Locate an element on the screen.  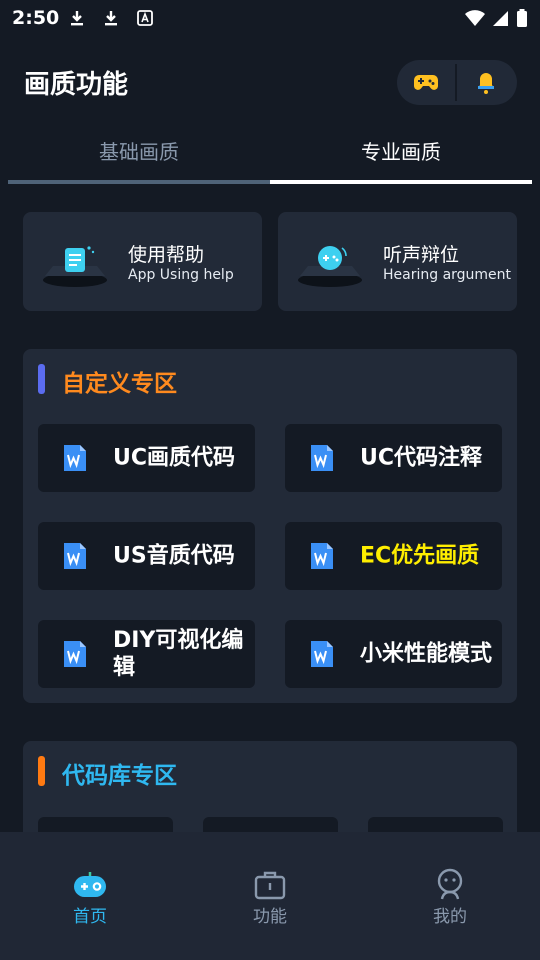
feature-diy-visual-editor: DIY可视化编辑 is located at coordinates (146, 654).